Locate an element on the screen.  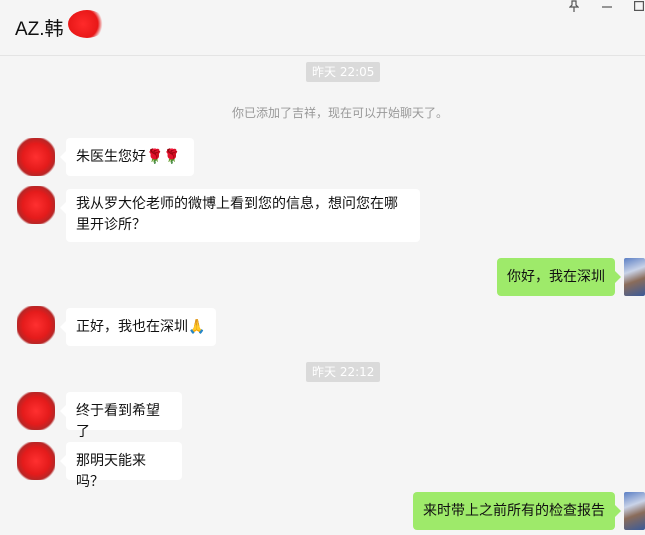
message-bubble: 来时带上之前所有的检查报告 is located at coordinates (517, 511).